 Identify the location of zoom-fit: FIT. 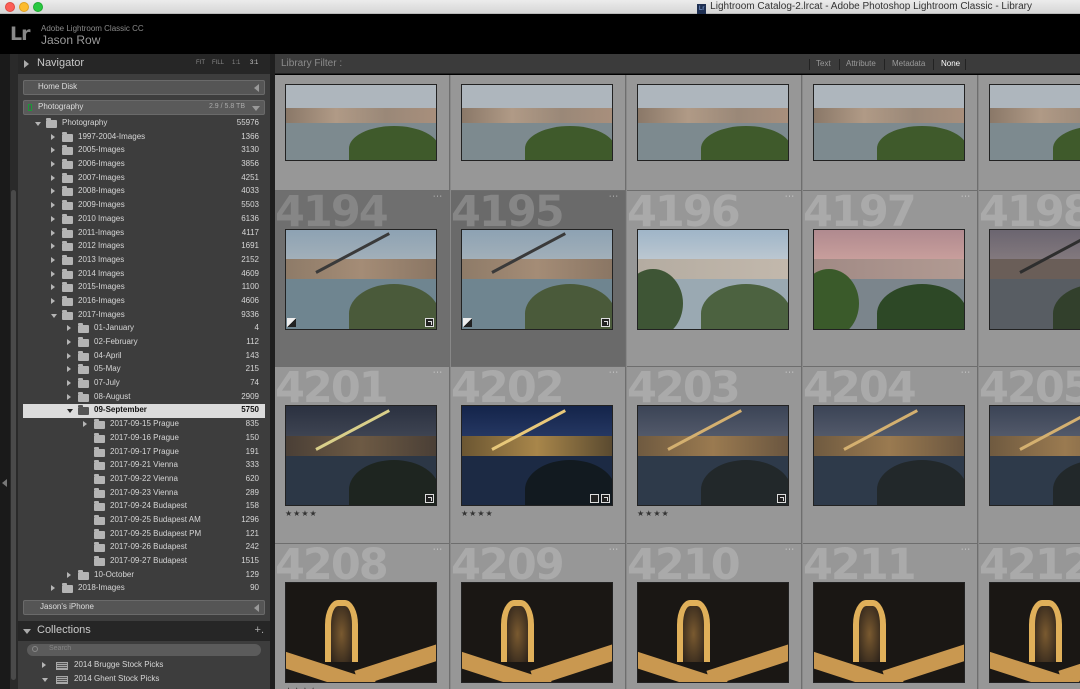
(200, 63).